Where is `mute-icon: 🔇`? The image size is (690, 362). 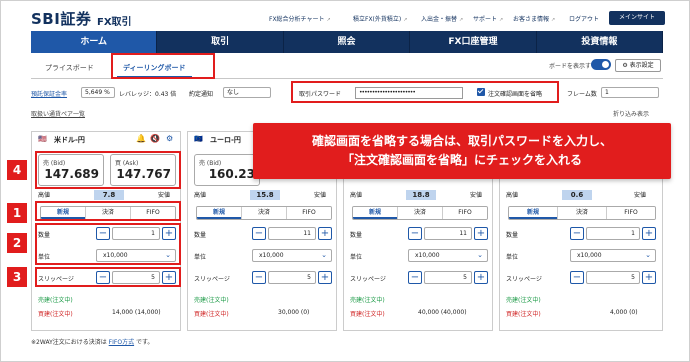 mute-icon: 🔇 is located at coordinates (155, 138).